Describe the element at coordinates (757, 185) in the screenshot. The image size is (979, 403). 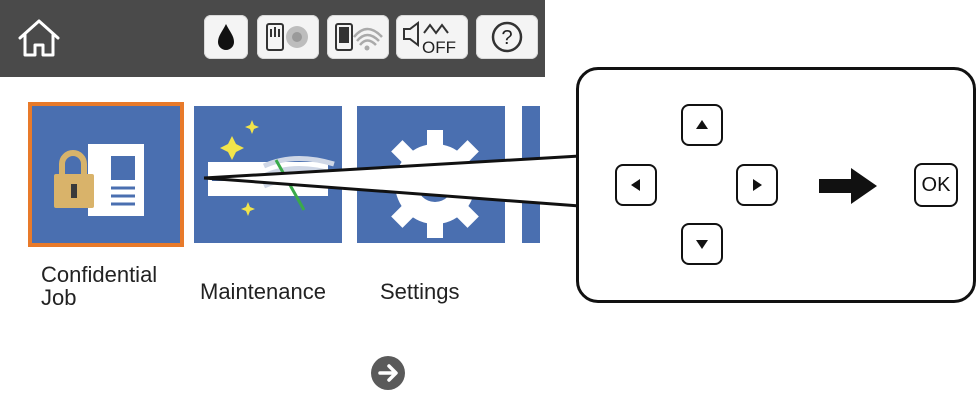
I see `right-key-icon` at that location.